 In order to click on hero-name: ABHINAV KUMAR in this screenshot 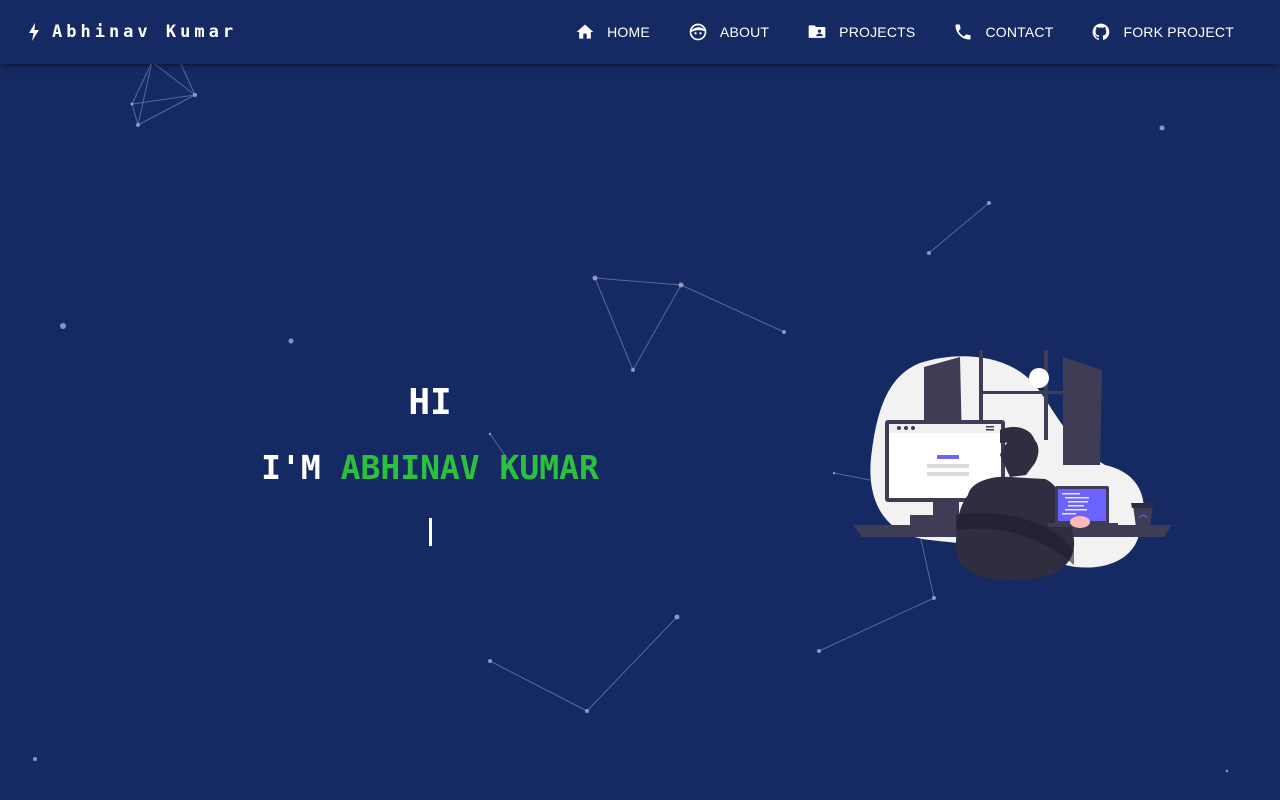, I will do `click(469, 467)`.